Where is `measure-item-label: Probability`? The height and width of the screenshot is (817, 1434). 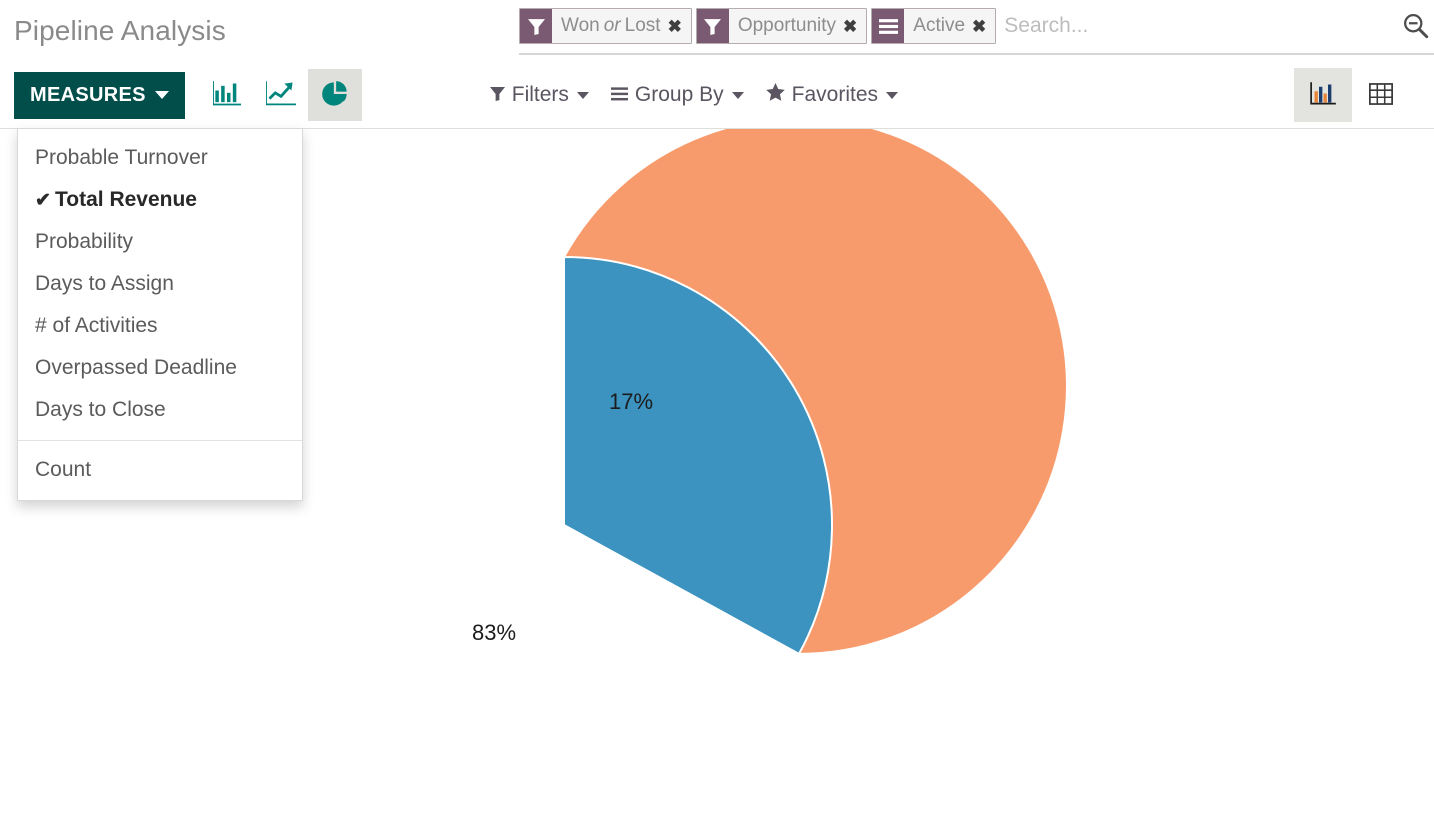
measure-item-label: Probability is located at coordinates (84, 241).